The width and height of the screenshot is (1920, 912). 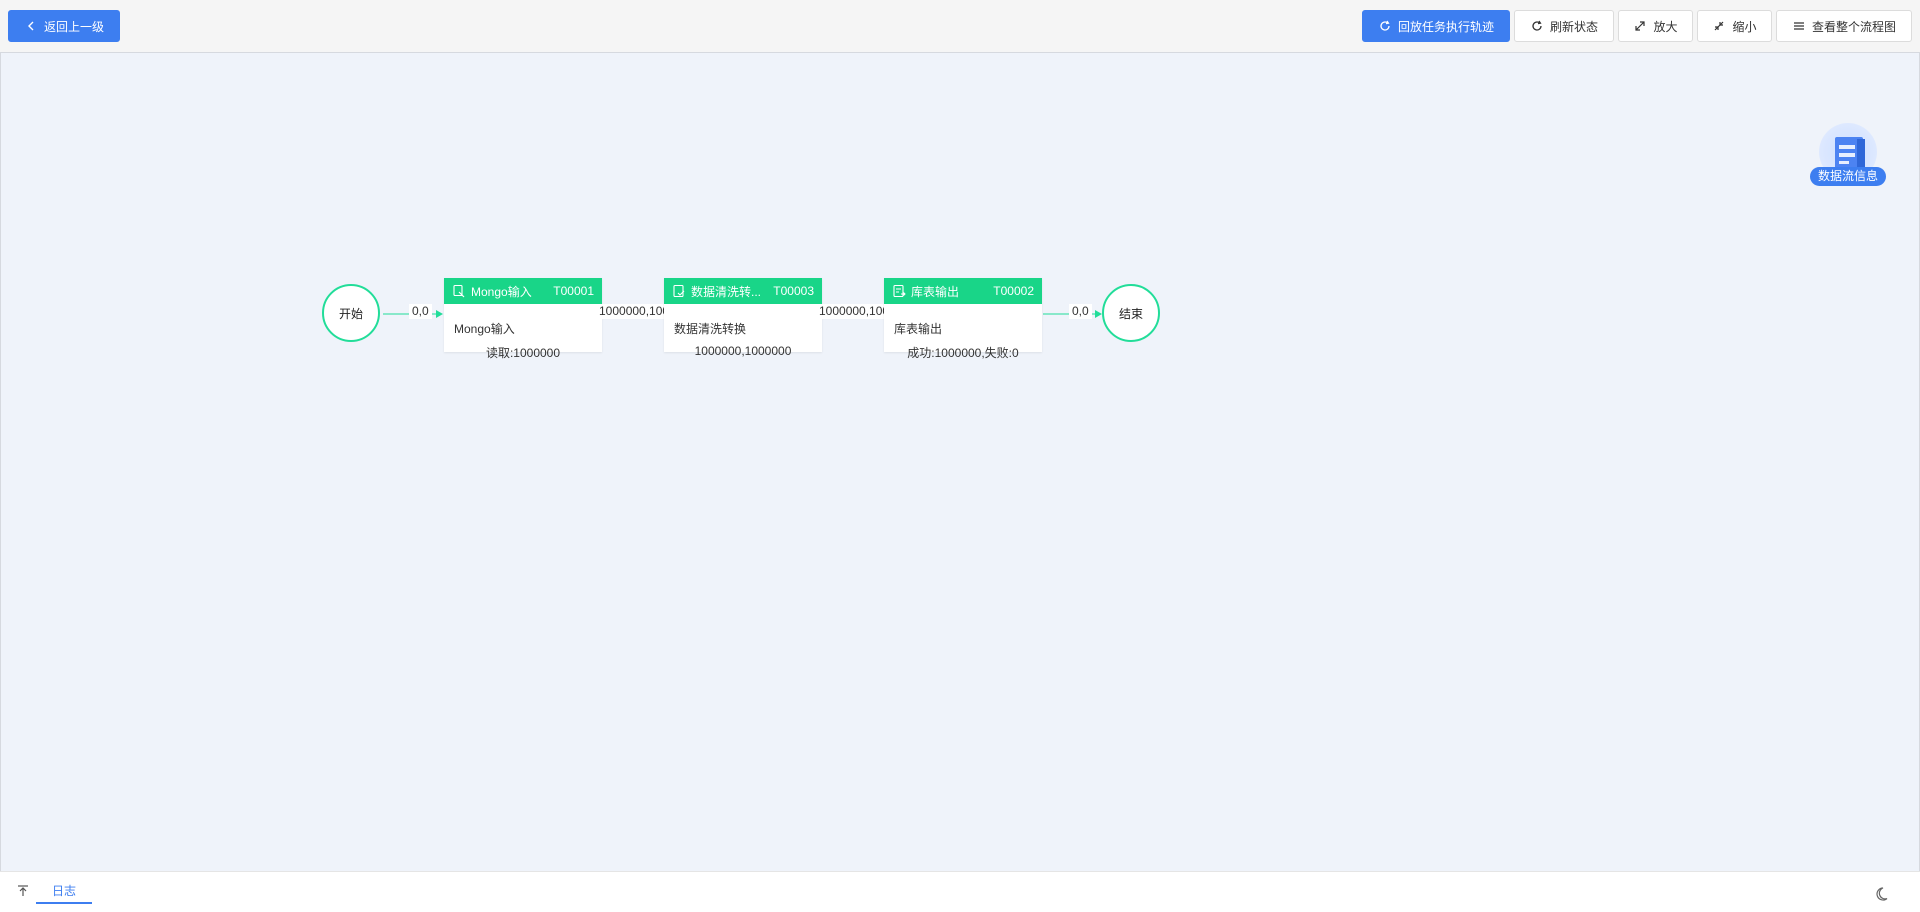 What do you see at coordinates (1853, 26) in the screenshot?
I see `view-whole-flow-label: 查看整个流程图` at bounding box center [1853, 26].